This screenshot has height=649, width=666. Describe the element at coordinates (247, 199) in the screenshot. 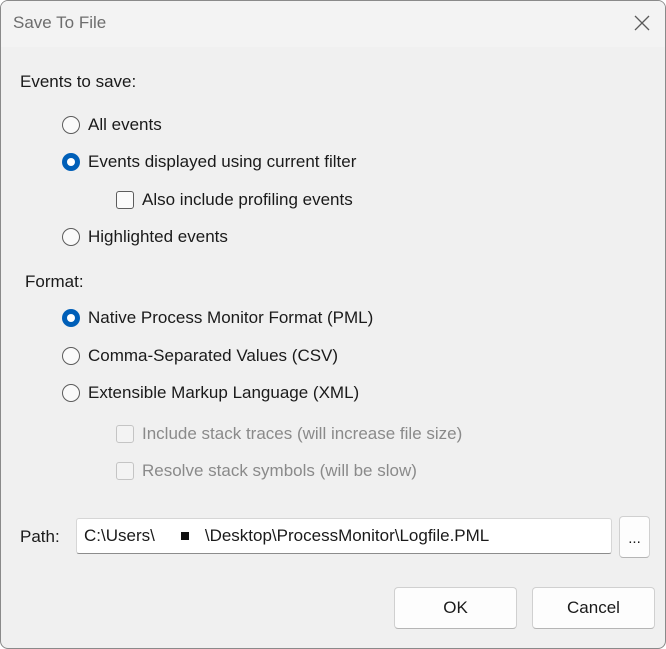

I see `checkbox-profiling-events-label: Also include profiling events` at that location.